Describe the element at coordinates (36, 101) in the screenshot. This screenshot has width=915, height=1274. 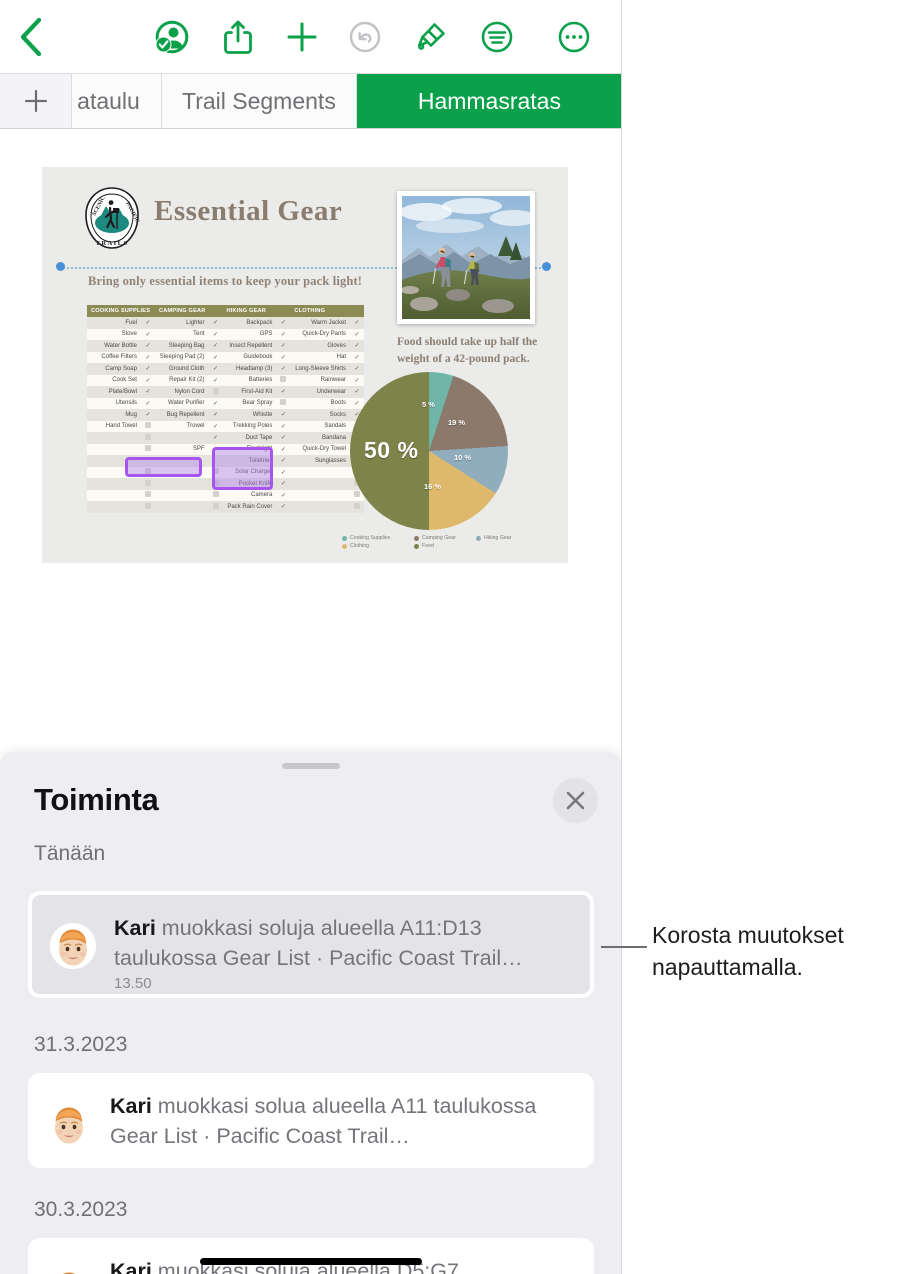
I see `add-sheet-button` at that location.